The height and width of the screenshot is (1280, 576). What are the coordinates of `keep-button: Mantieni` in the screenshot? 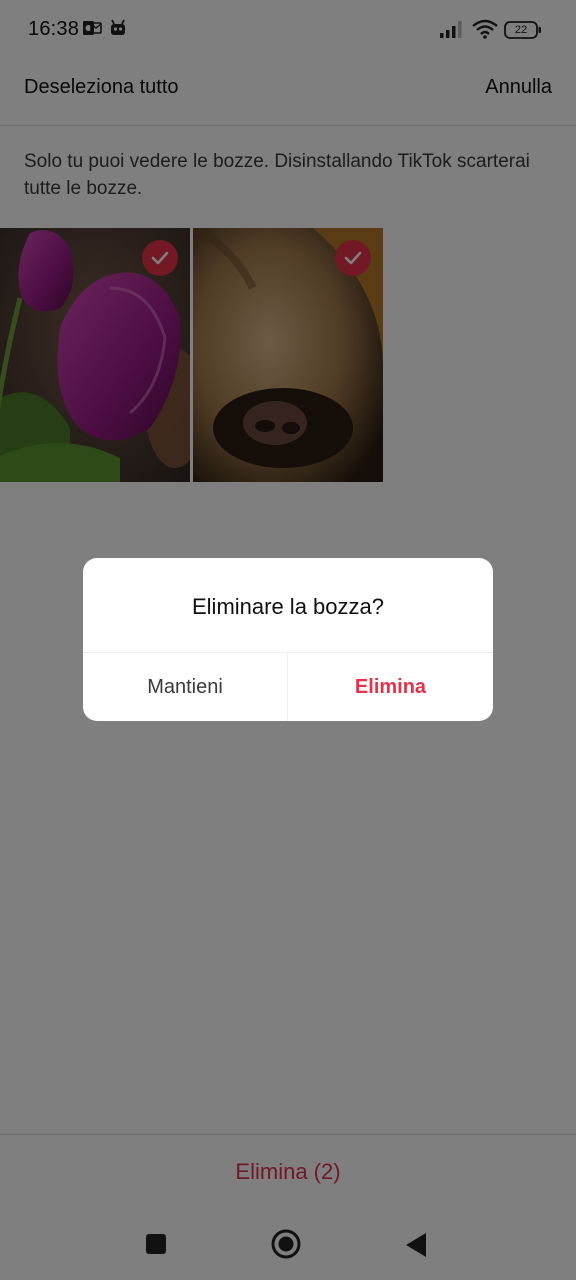 It's located at (185, 687).